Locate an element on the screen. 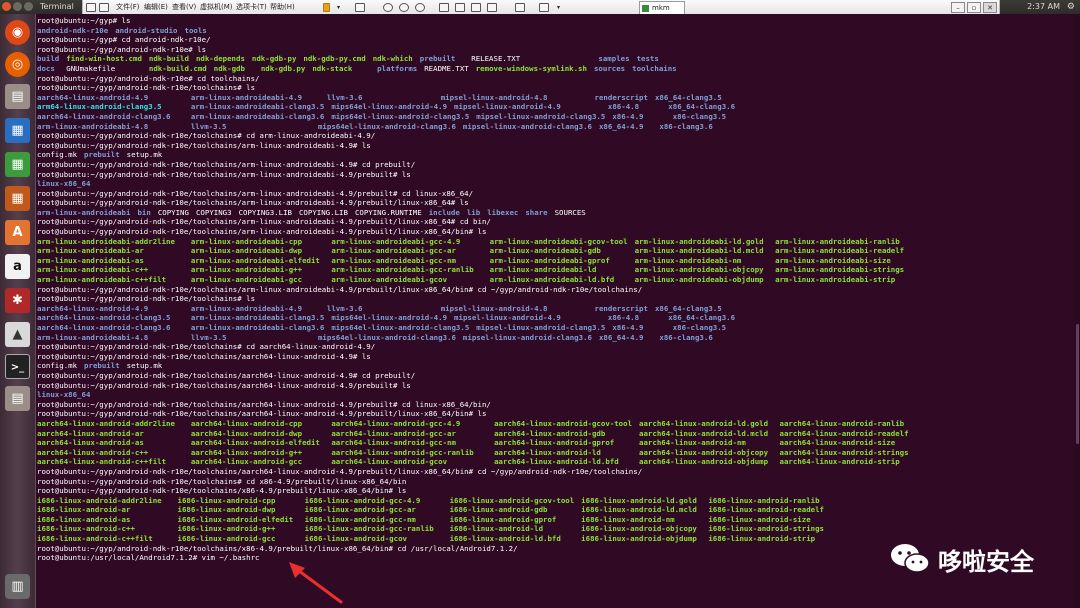  menu-file: 文件(F) is located at coordinates (128, 7).